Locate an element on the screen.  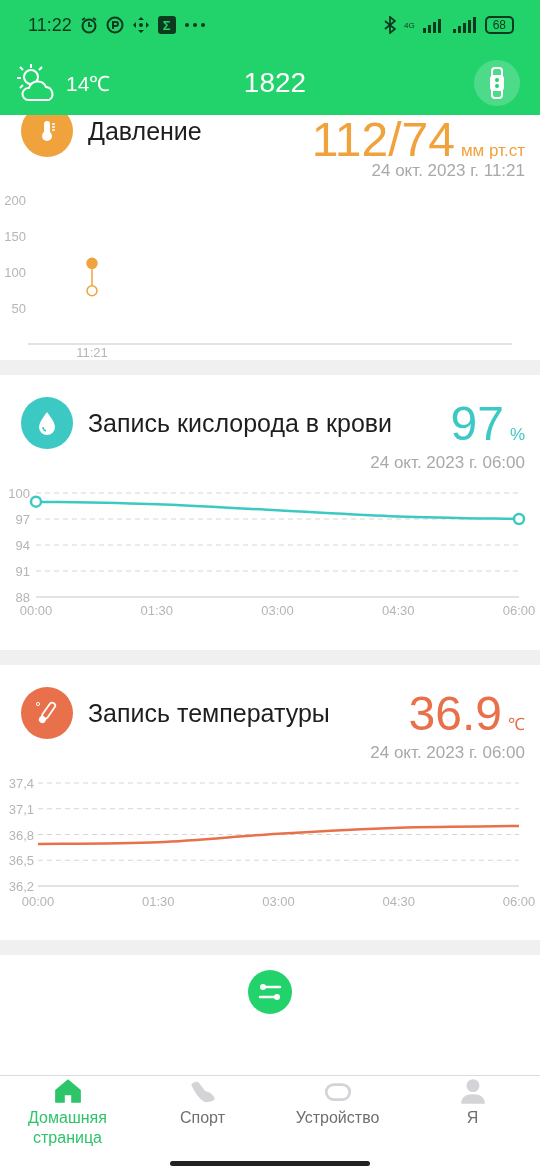
axis-tick-label: 50 is located at coordinates (18, 308).